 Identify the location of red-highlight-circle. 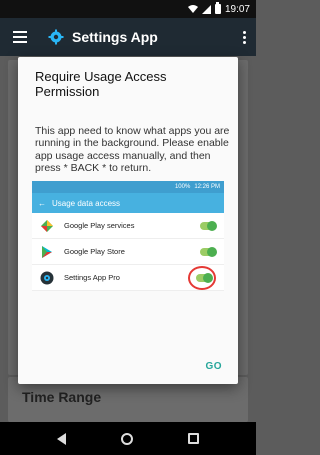
(202, 277).